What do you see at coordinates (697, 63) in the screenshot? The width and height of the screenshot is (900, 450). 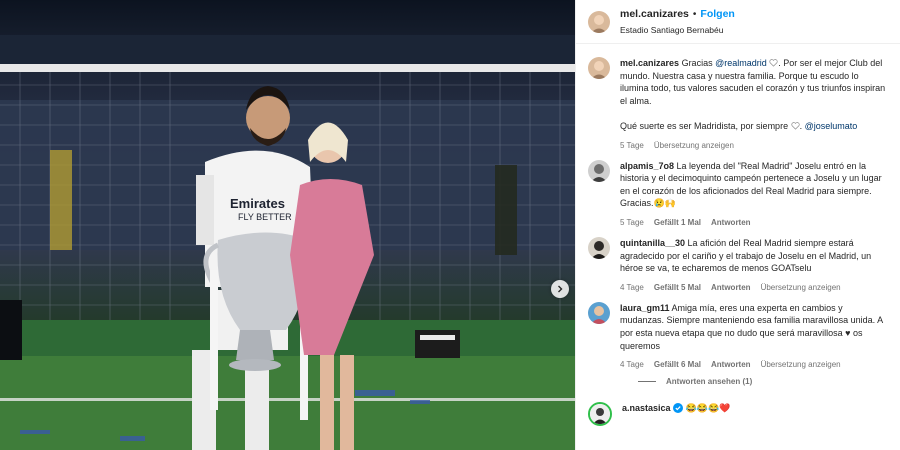 I see `caption-text-1: Gracias` at bounding box center [697, 63].